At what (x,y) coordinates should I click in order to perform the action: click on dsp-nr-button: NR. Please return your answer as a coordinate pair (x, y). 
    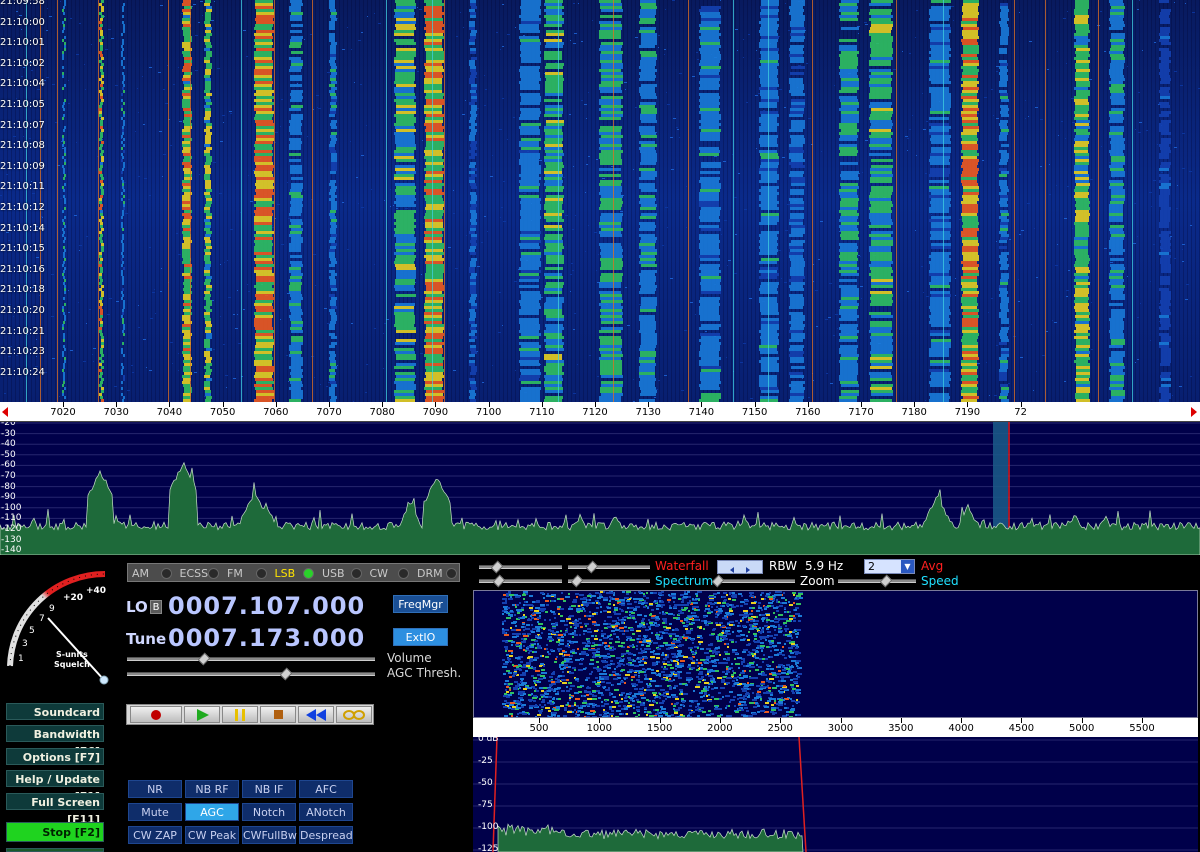
    Looking at the image, I should click on (155, 789).